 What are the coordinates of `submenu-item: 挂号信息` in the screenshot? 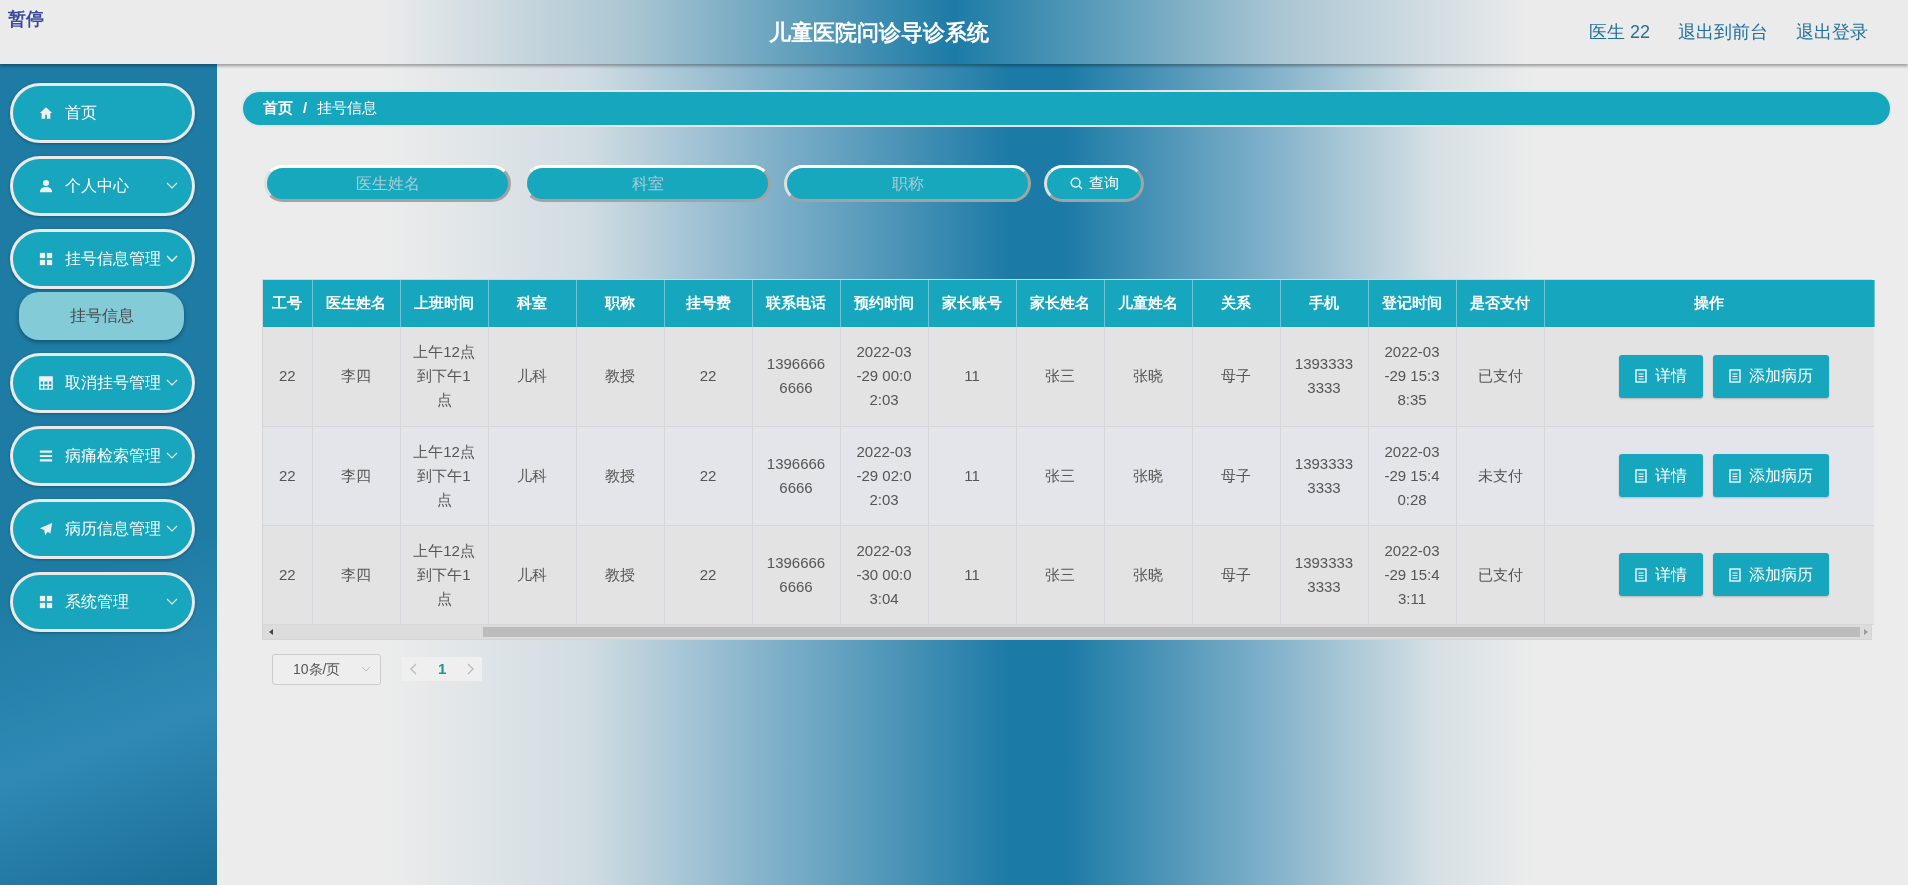 It's located at (101, 316).